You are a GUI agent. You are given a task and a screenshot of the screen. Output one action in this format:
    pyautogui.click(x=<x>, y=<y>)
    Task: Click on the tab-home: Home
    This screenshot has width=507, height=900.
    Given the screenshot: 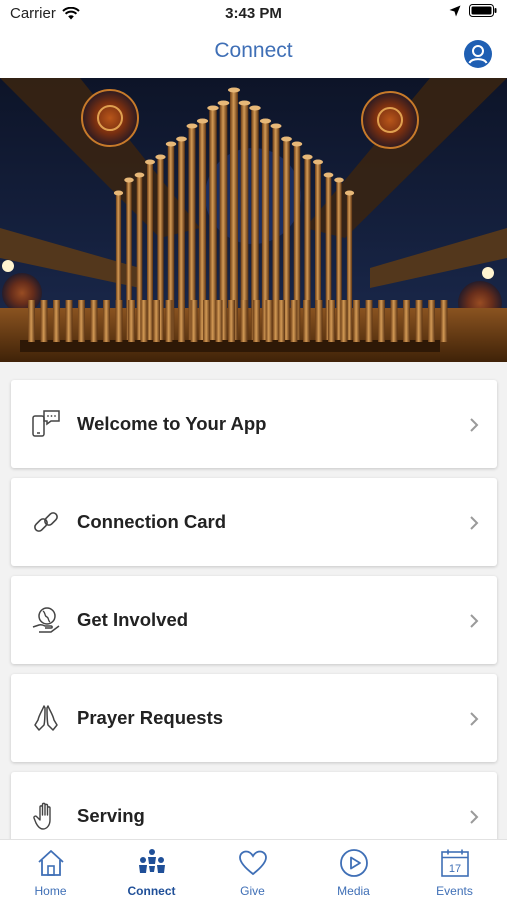 What is the action you would take?
    pyautogui.click(x=50, y=870)
    